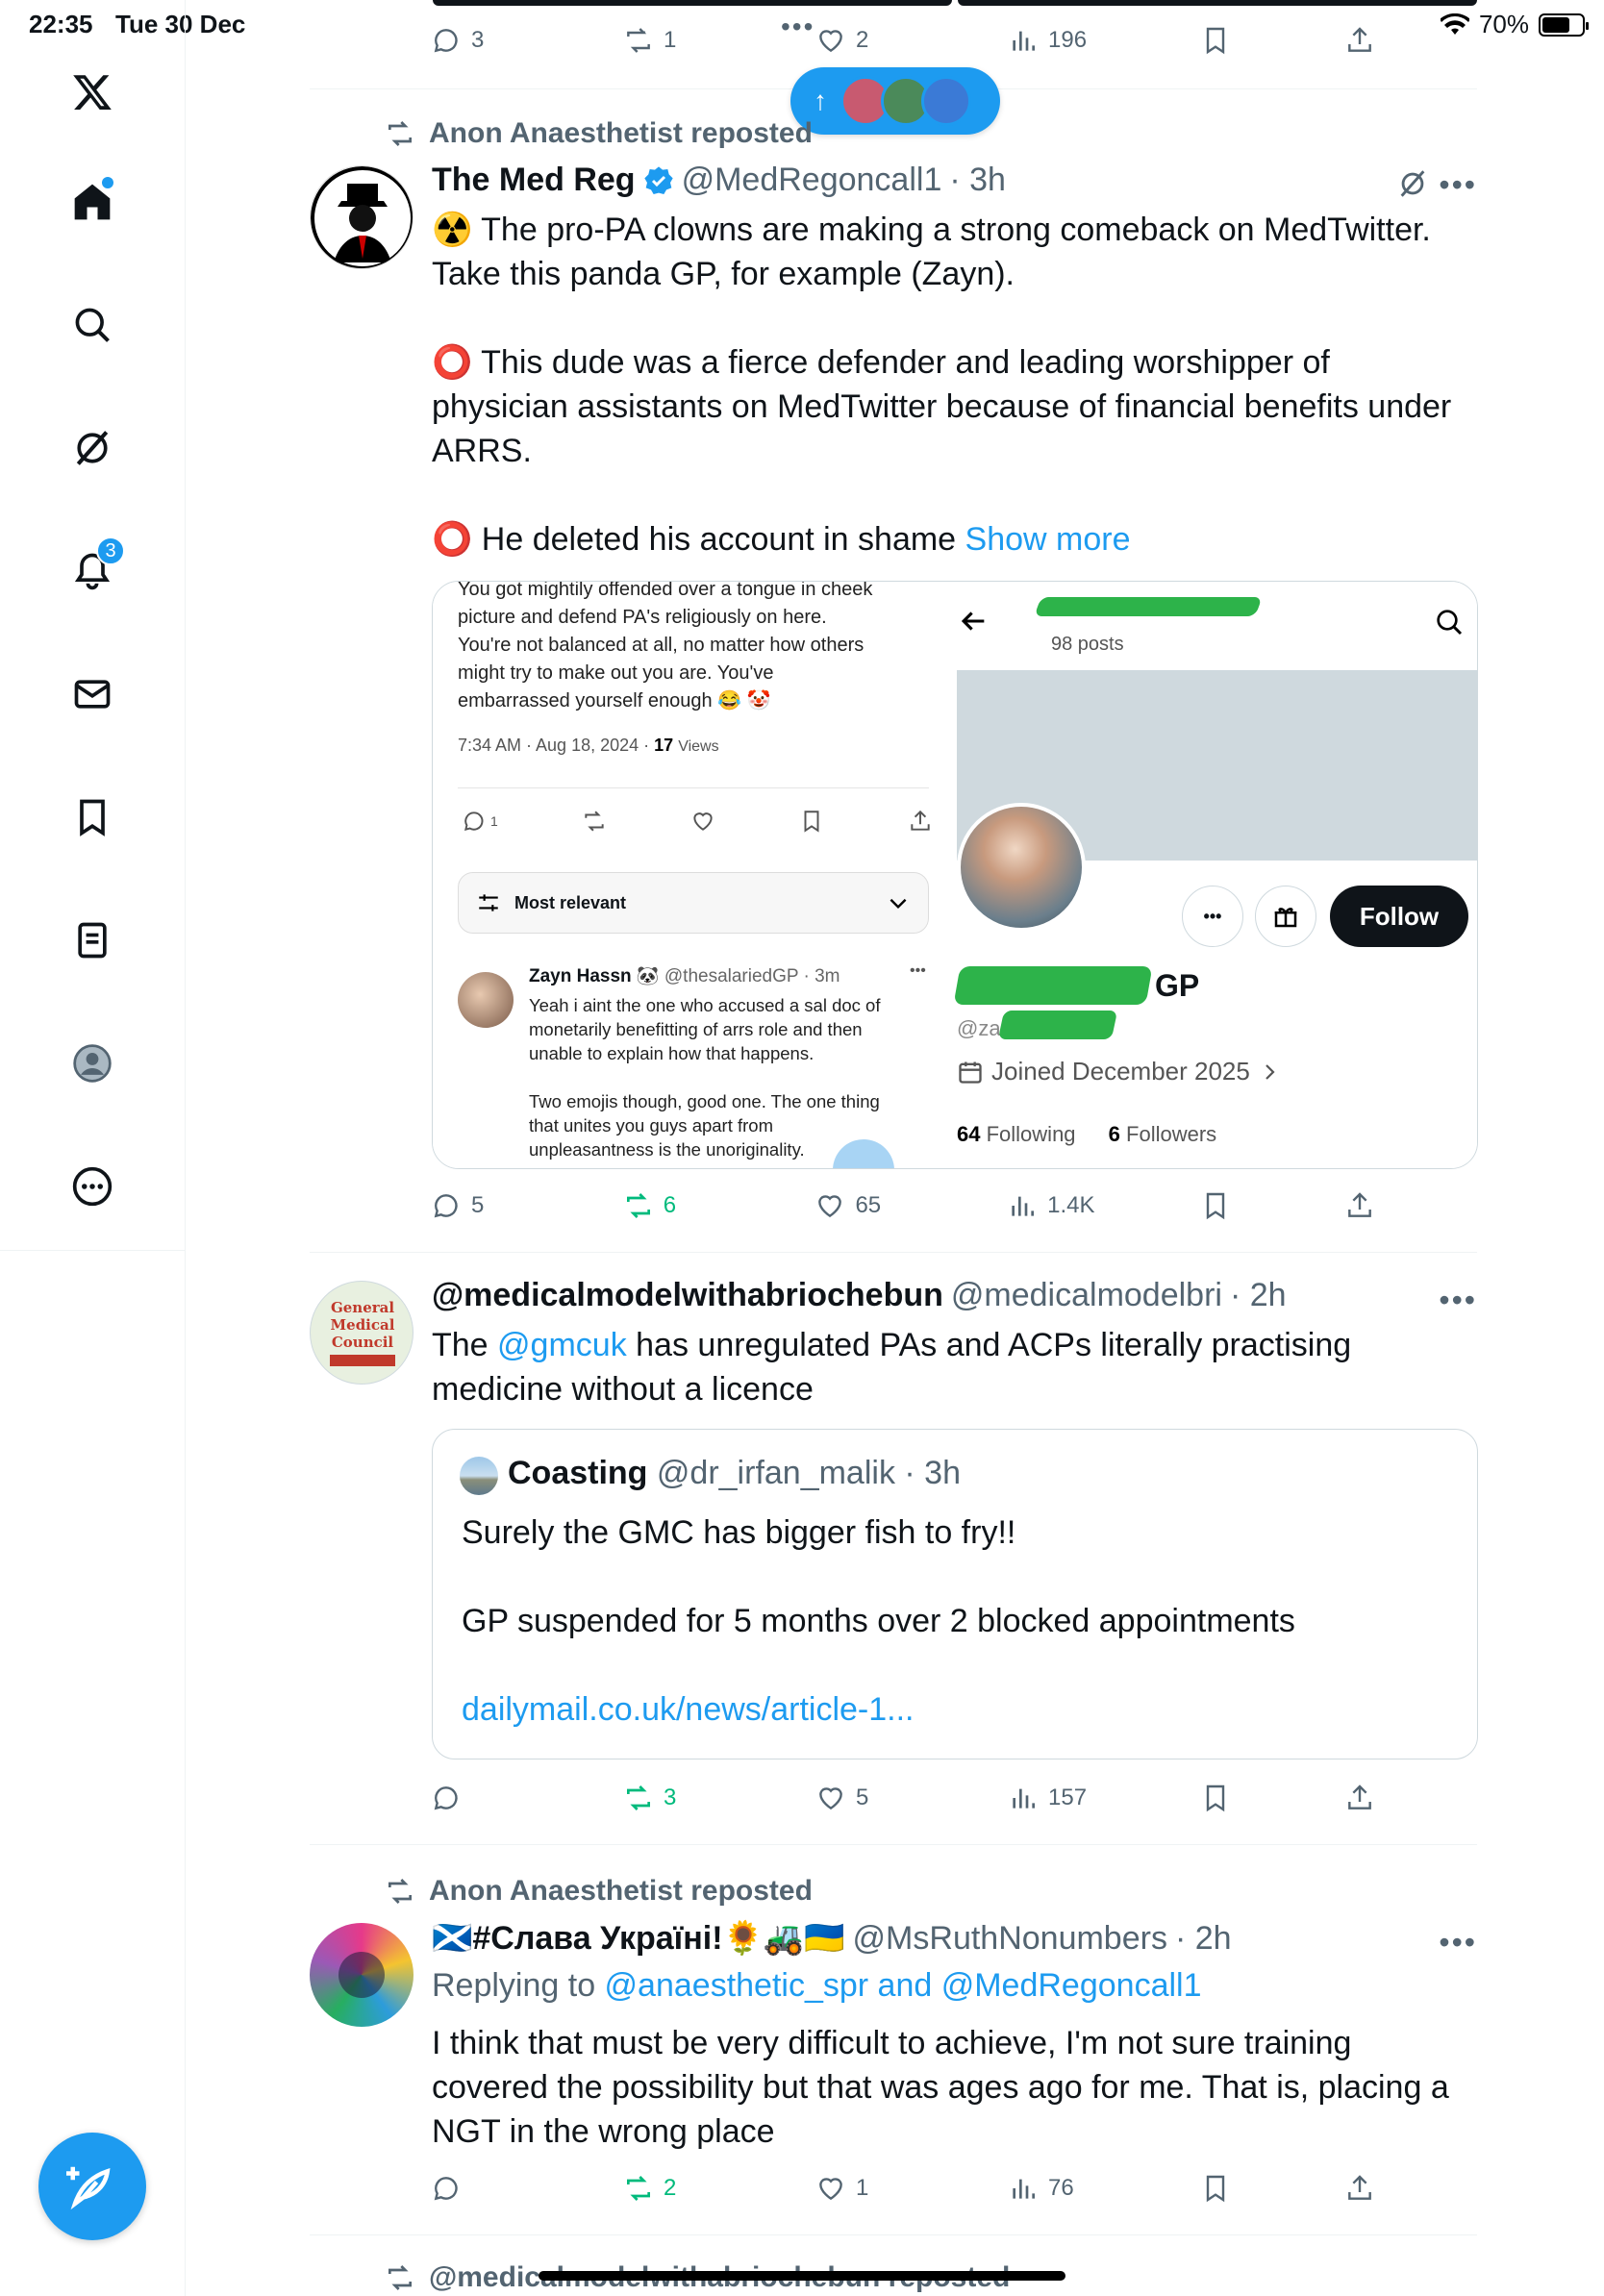  What do you see at coordinates (362, 1342) in the screenshot?
I see `avatar-text-line: Council` at bounding box center [362, 1342].